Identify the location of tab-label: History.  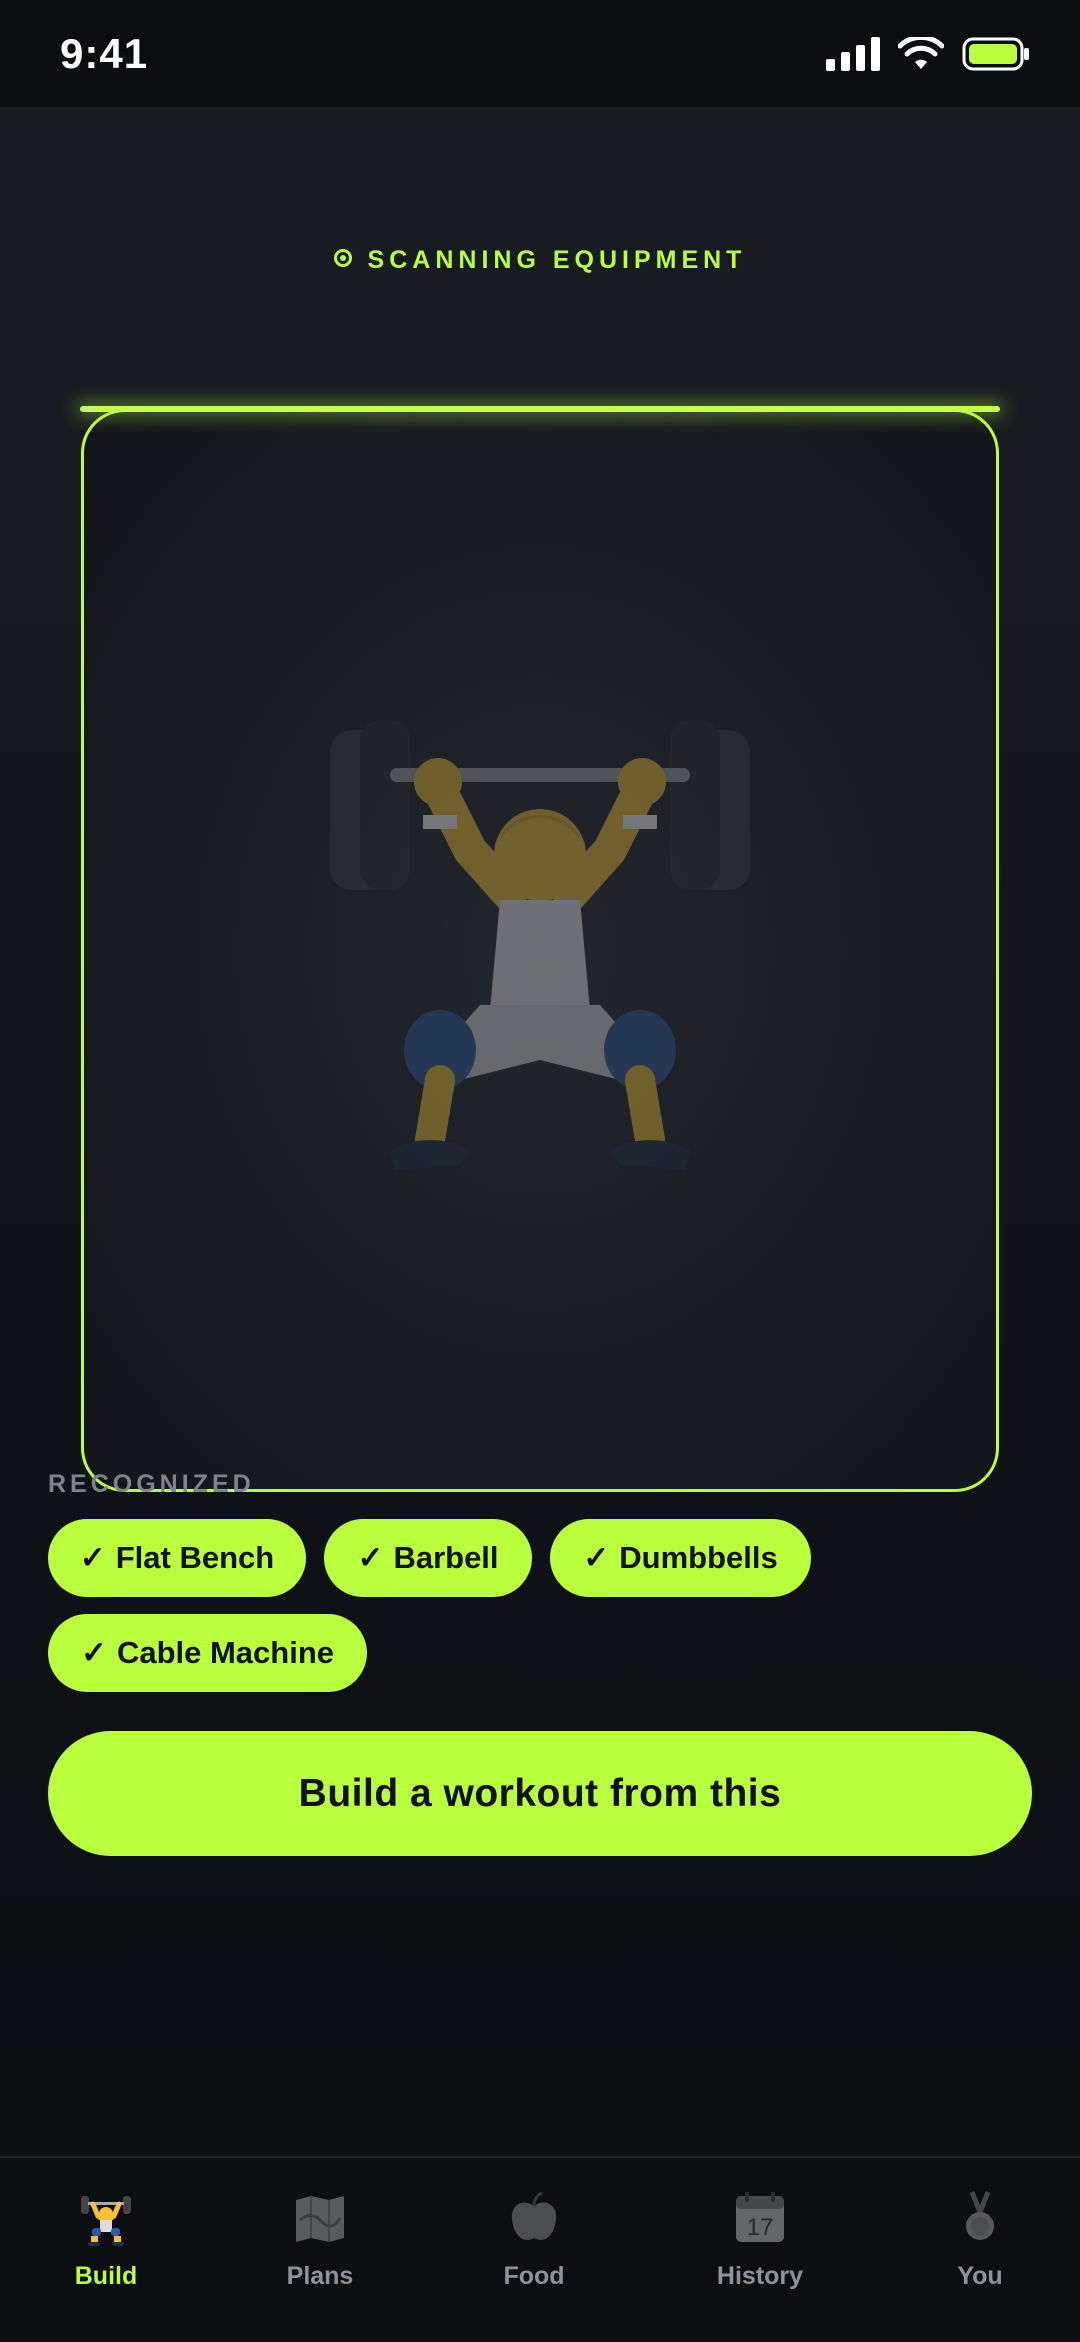
(760, 2276).